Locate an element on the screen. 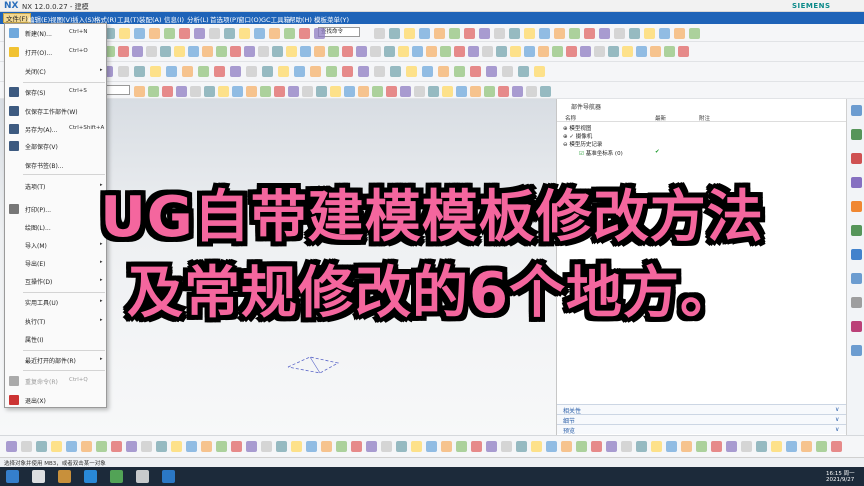  tree-item-model-views: ⊕ 模型视图 is located at coordinates (577, 128).